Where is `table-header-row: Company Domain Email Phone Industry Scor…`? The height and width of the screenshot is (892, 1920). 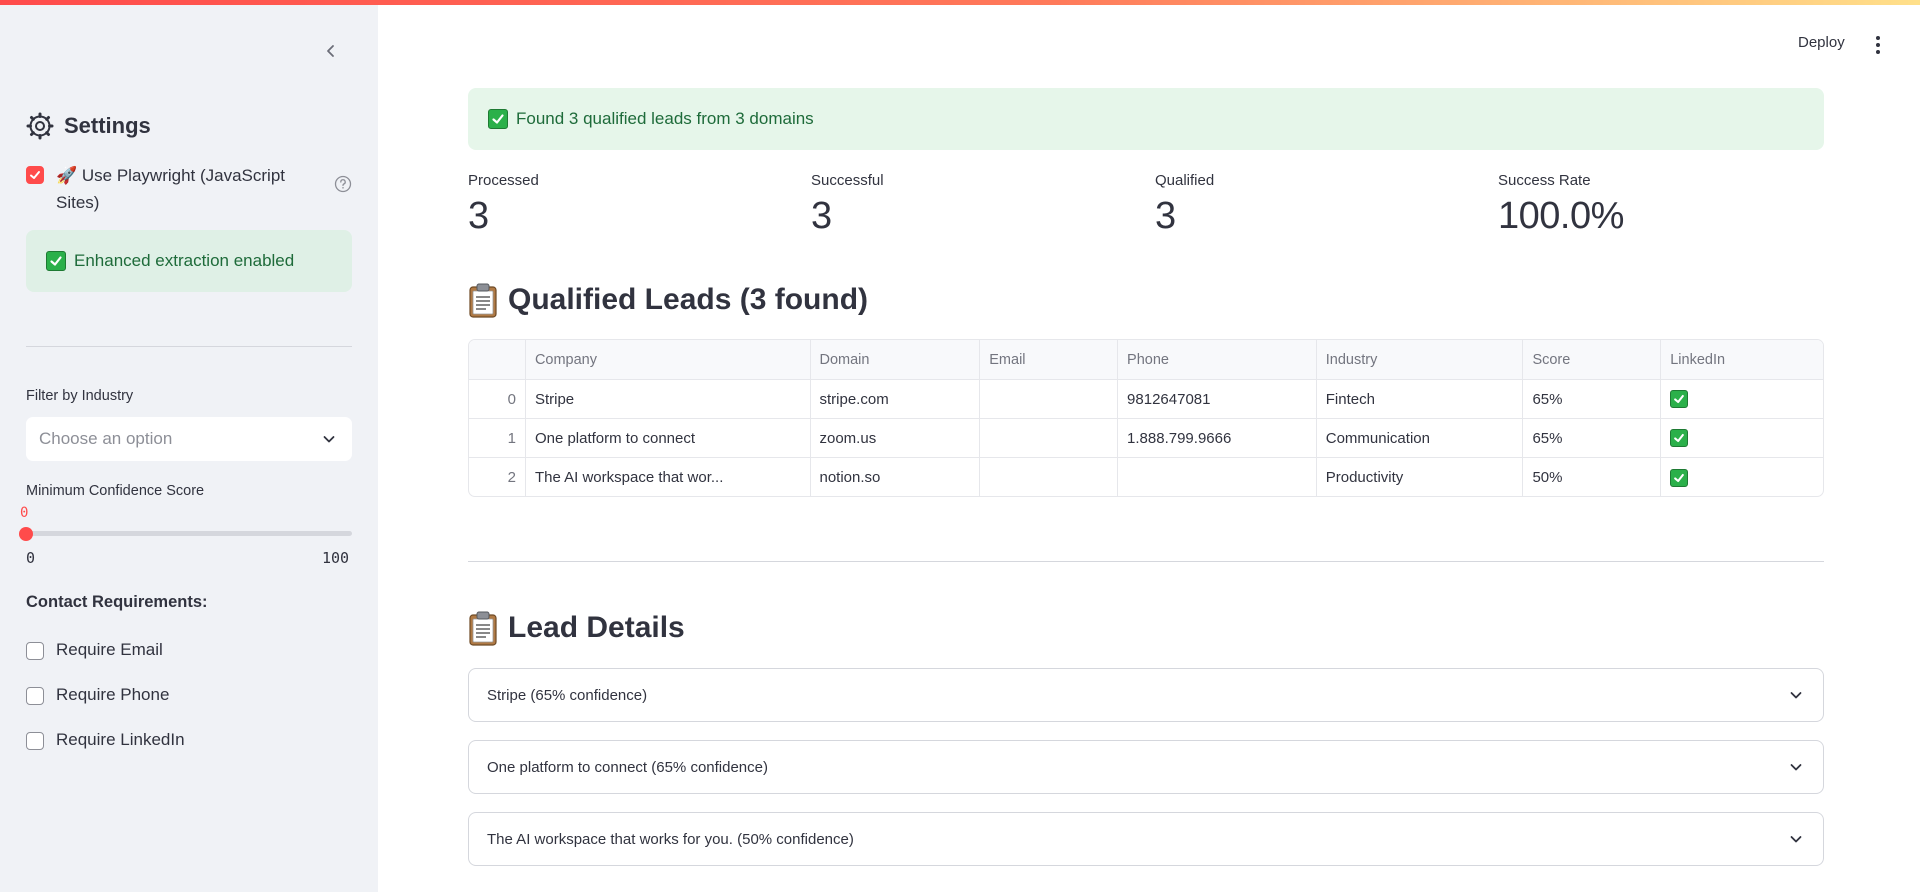
table-header-row: Company Domain Email Phone Industry Scor… is located at coordinates (1146, 360).